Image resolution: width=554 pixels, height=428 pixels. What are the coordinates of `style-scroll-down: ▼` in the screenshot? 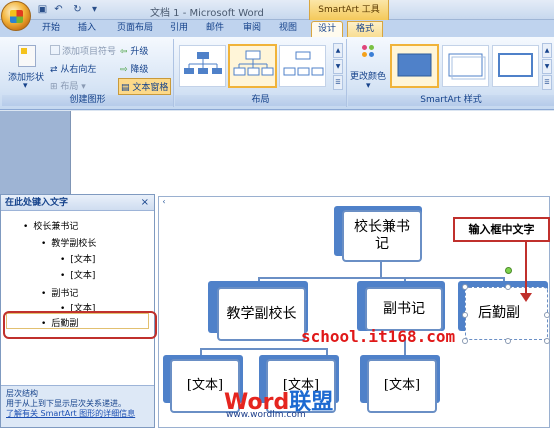 It's located at (547, 66).